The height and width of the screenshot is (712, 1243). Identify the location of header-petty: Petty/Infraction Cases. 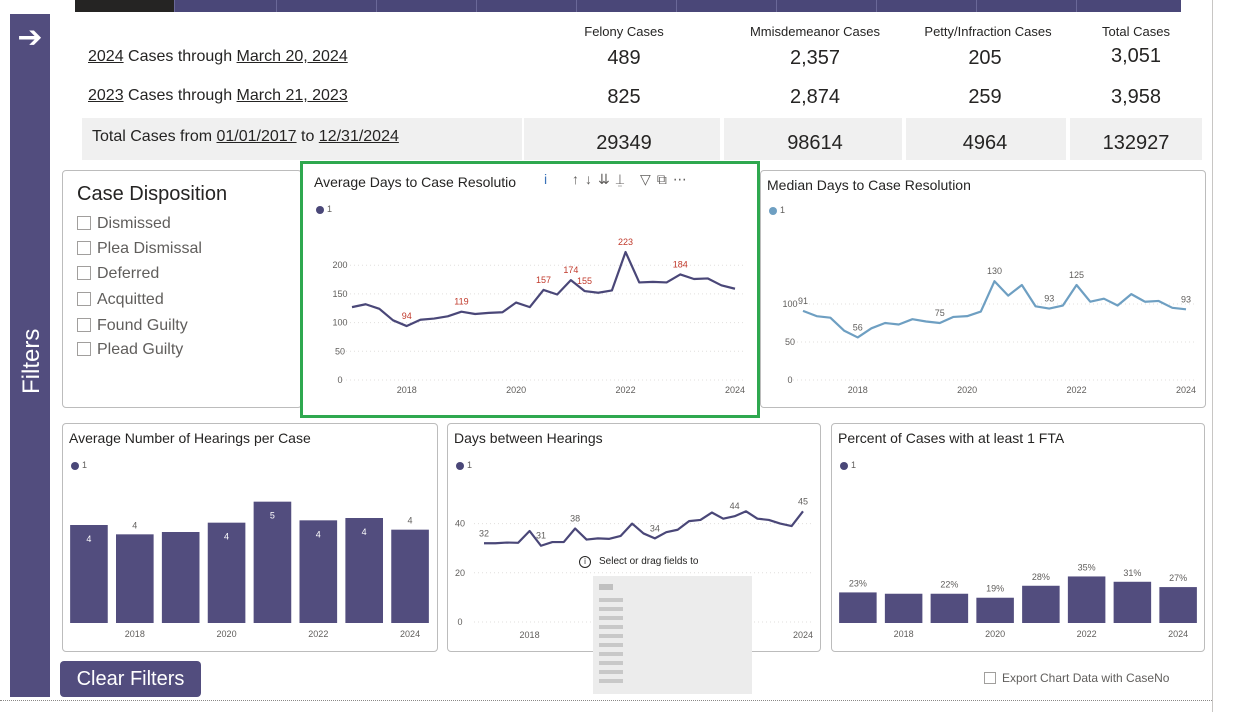
(988, 31).